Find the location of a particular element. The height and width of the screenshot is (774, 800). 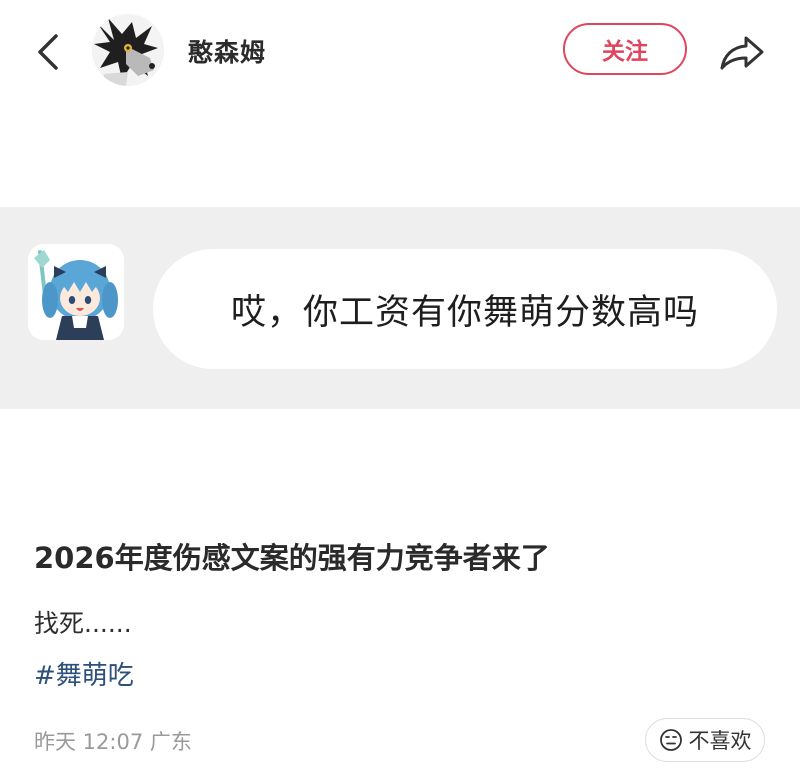

post-meta: 昨天 12:07 广东 is located at coordinates (113, 742).